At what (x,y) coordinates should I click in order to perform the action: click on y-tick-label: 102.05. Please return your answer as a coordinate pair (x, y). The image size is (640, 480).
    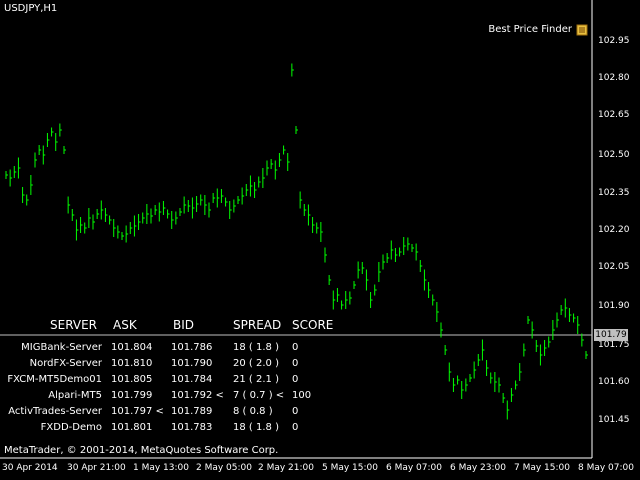
    Looking at the image, I should click on (614, 267).